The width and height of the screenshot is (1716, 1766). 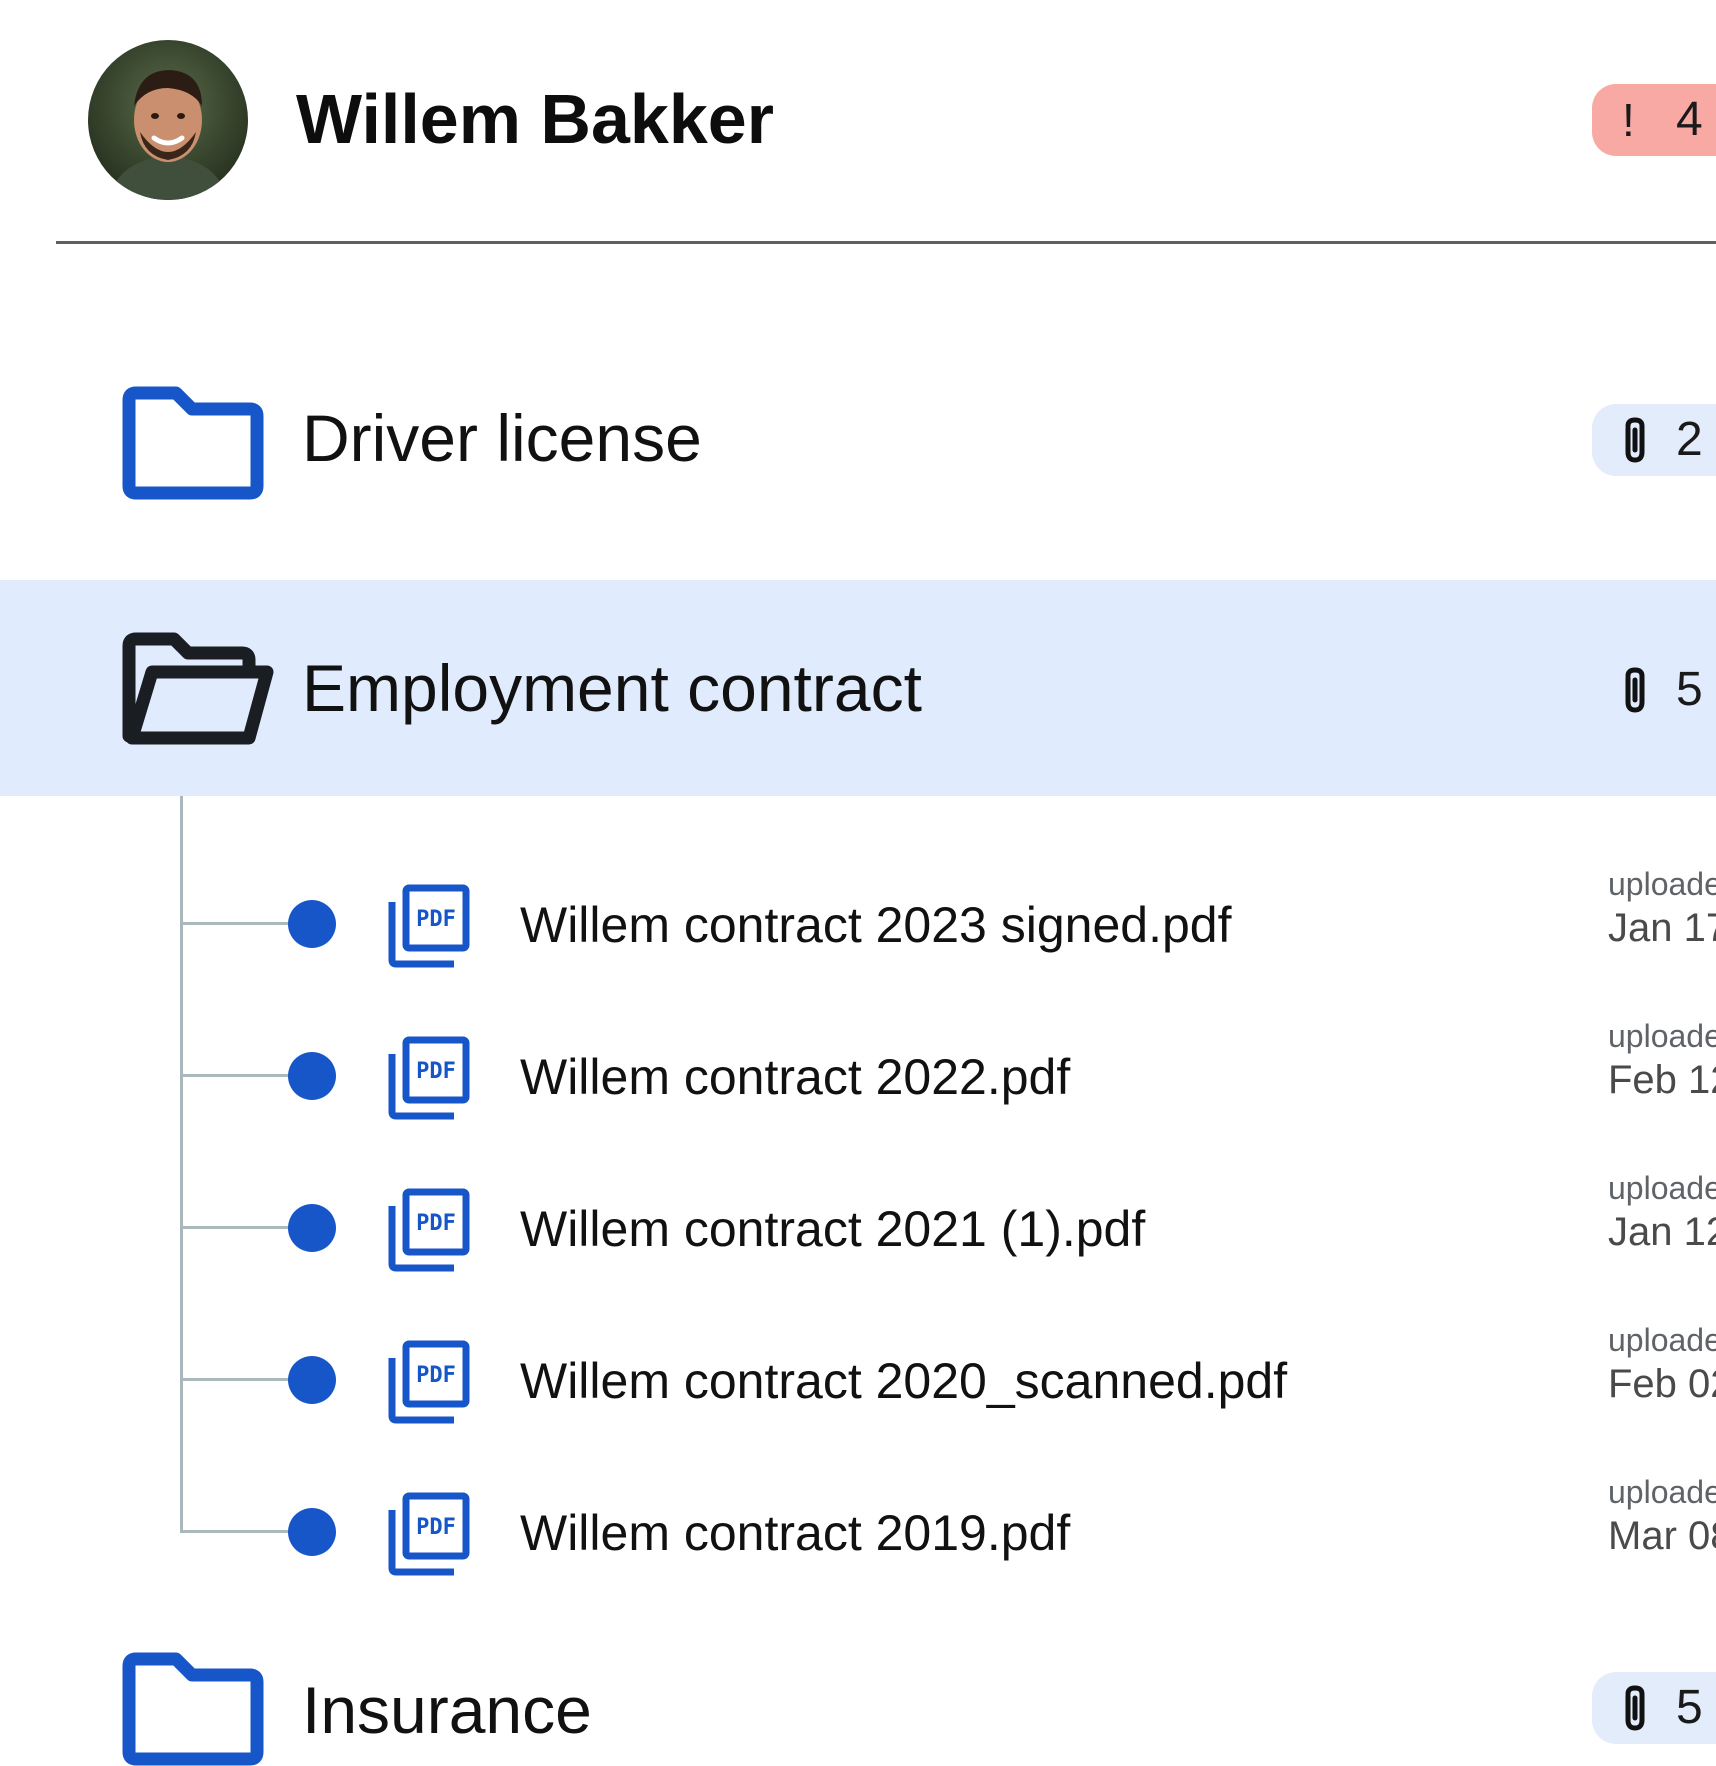 I want to click on uploaded-date: Mar 08, so click(x=1662, y=1536).